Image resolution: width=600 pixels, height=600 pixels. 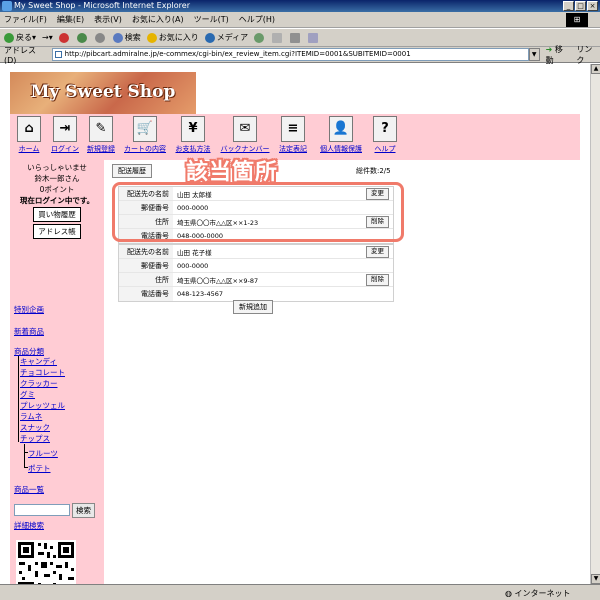 I want to click on entry-address-value: 埼玉県〇〇市△△区××9-87, so click(x=218, y=280).